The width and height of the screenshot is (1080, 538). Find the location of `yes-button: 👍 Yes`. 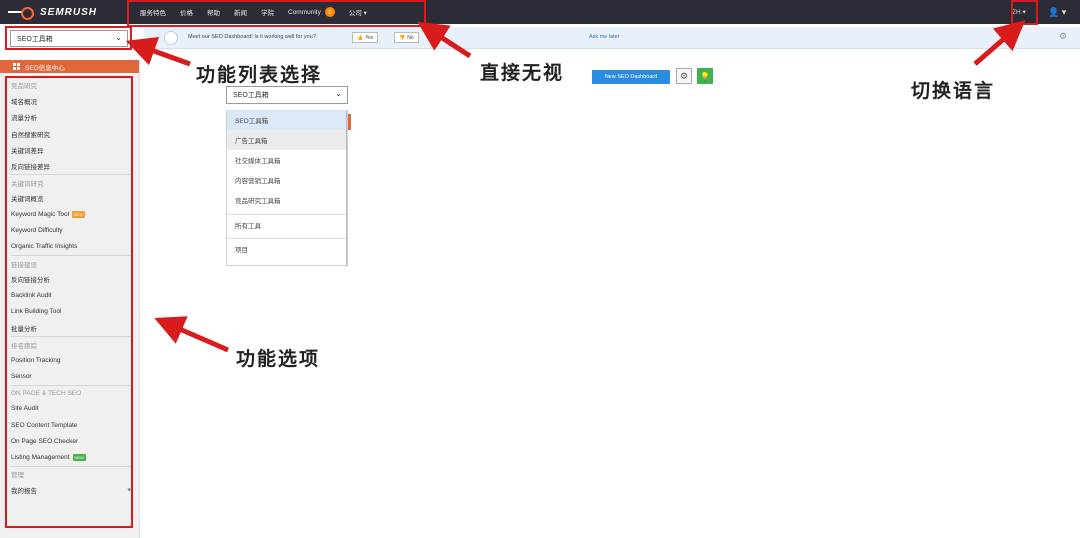

yes-button: 👍 Yes is located at coordinates (365, 37).